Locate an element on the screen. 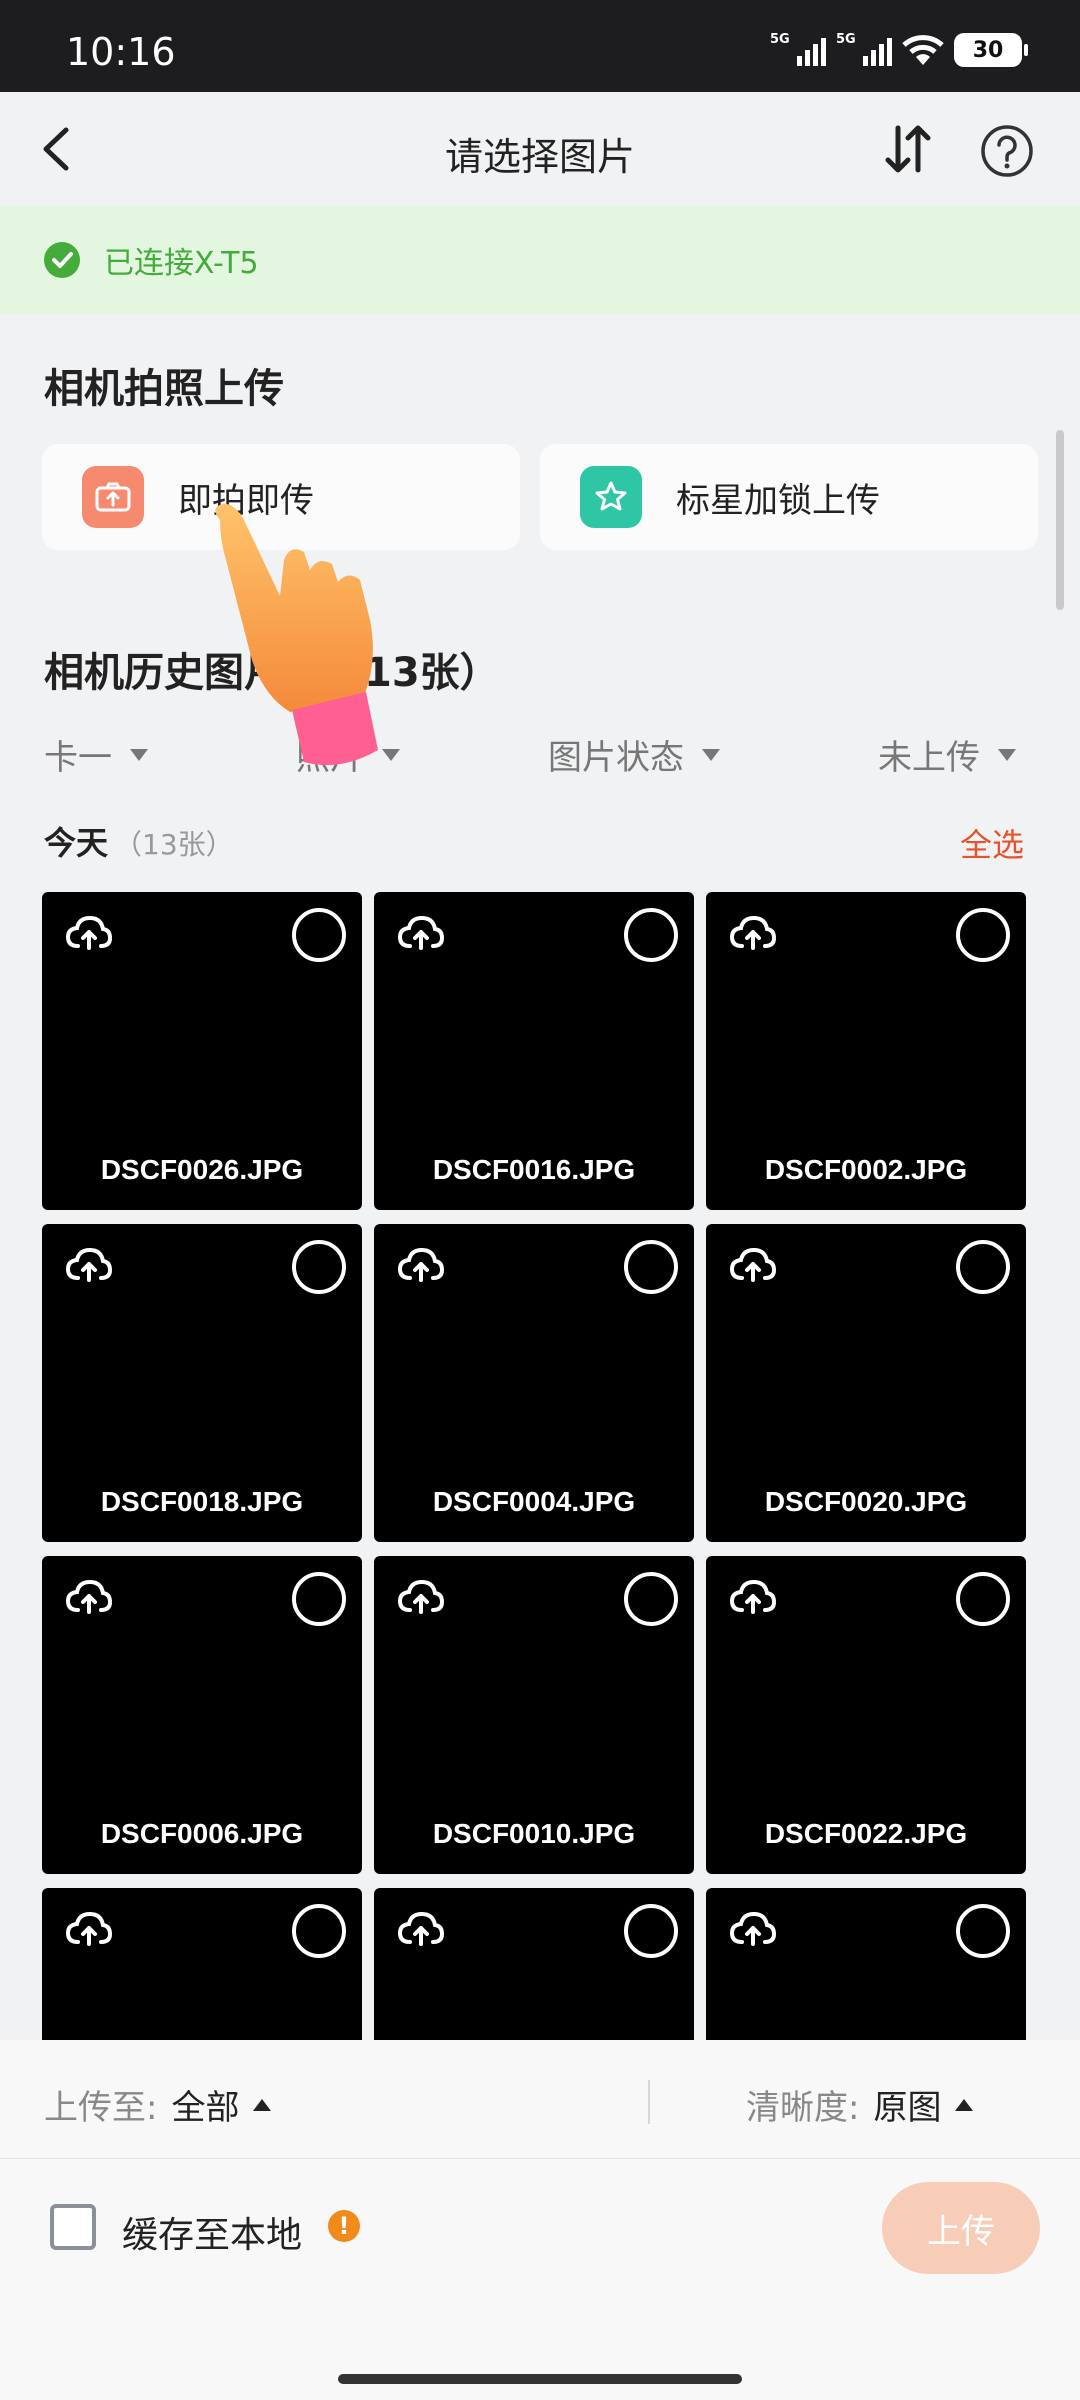  photo-tile: DSCF0010.JPG is located at coordinates (534, 1715).